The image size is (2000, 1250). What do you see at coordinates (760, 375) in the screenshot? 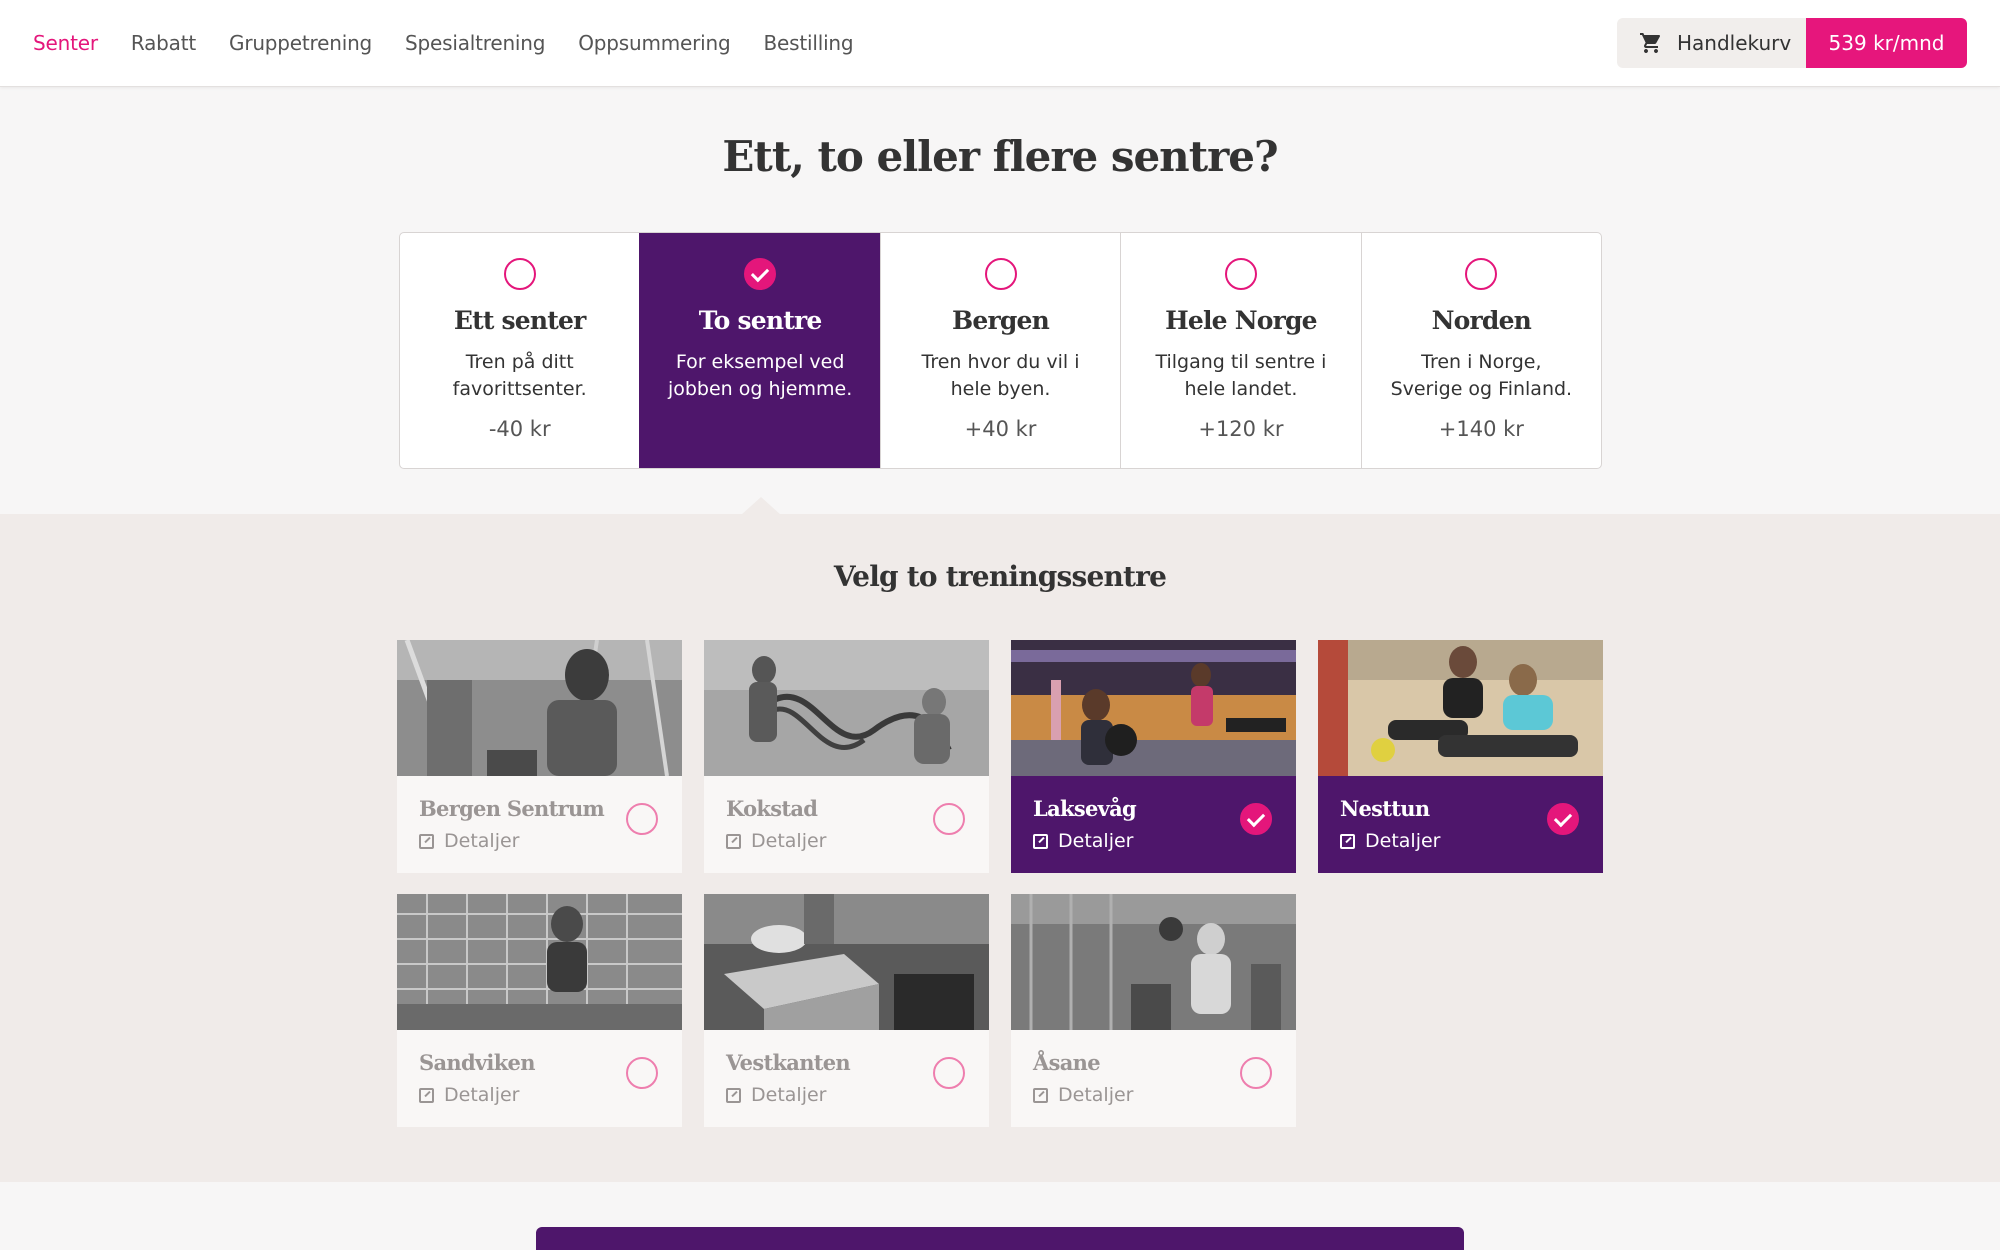
I see `option-description: For eksempel ved jobben og hjemme.` at bounding box center [760, 375].